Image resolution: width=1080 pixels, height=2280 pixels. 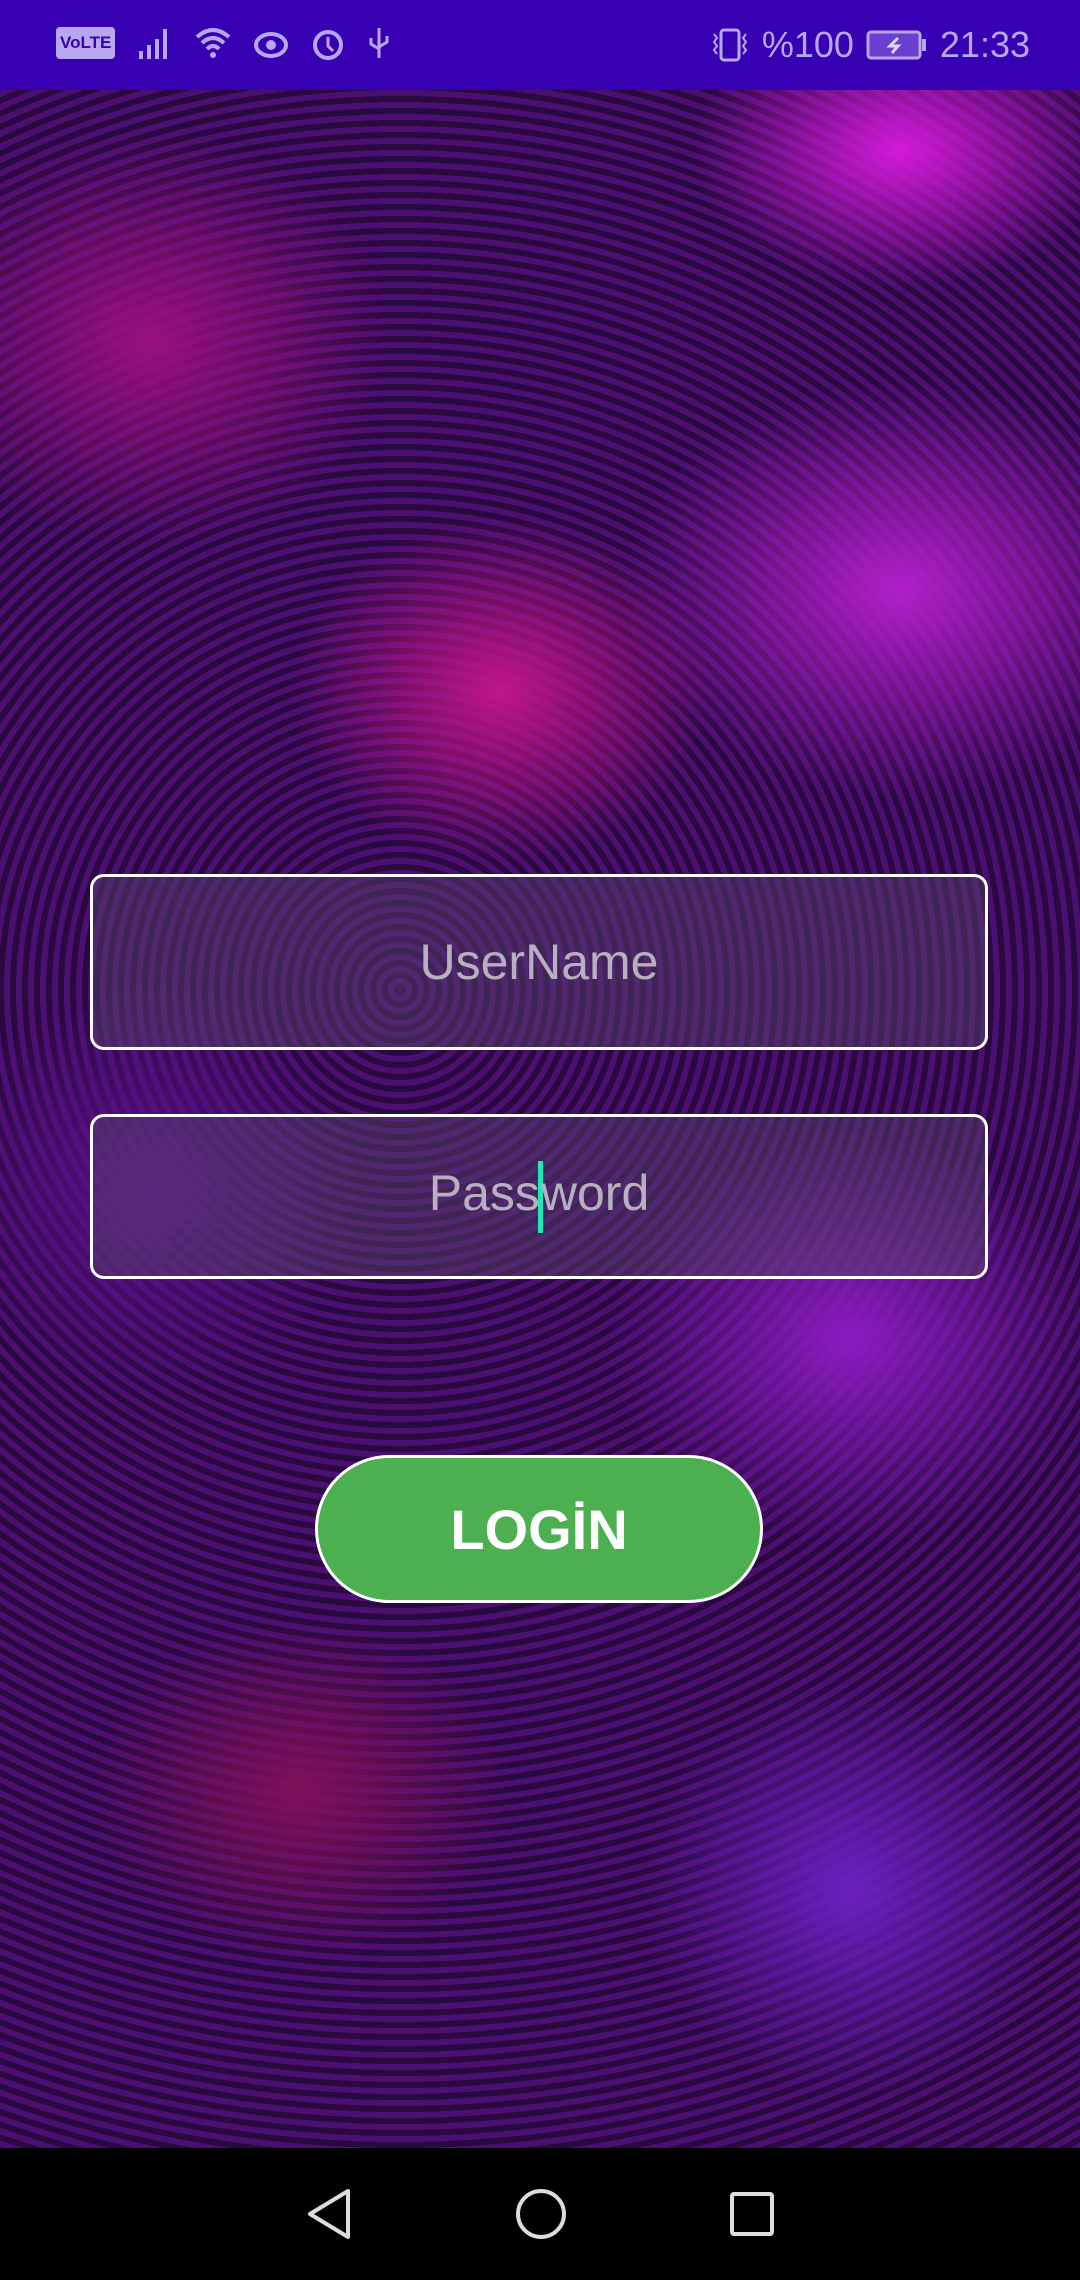 What do you see at coordinates (329, 2214) in the screenshot?
I see `back-icon` at bounding box center [329, 2214].